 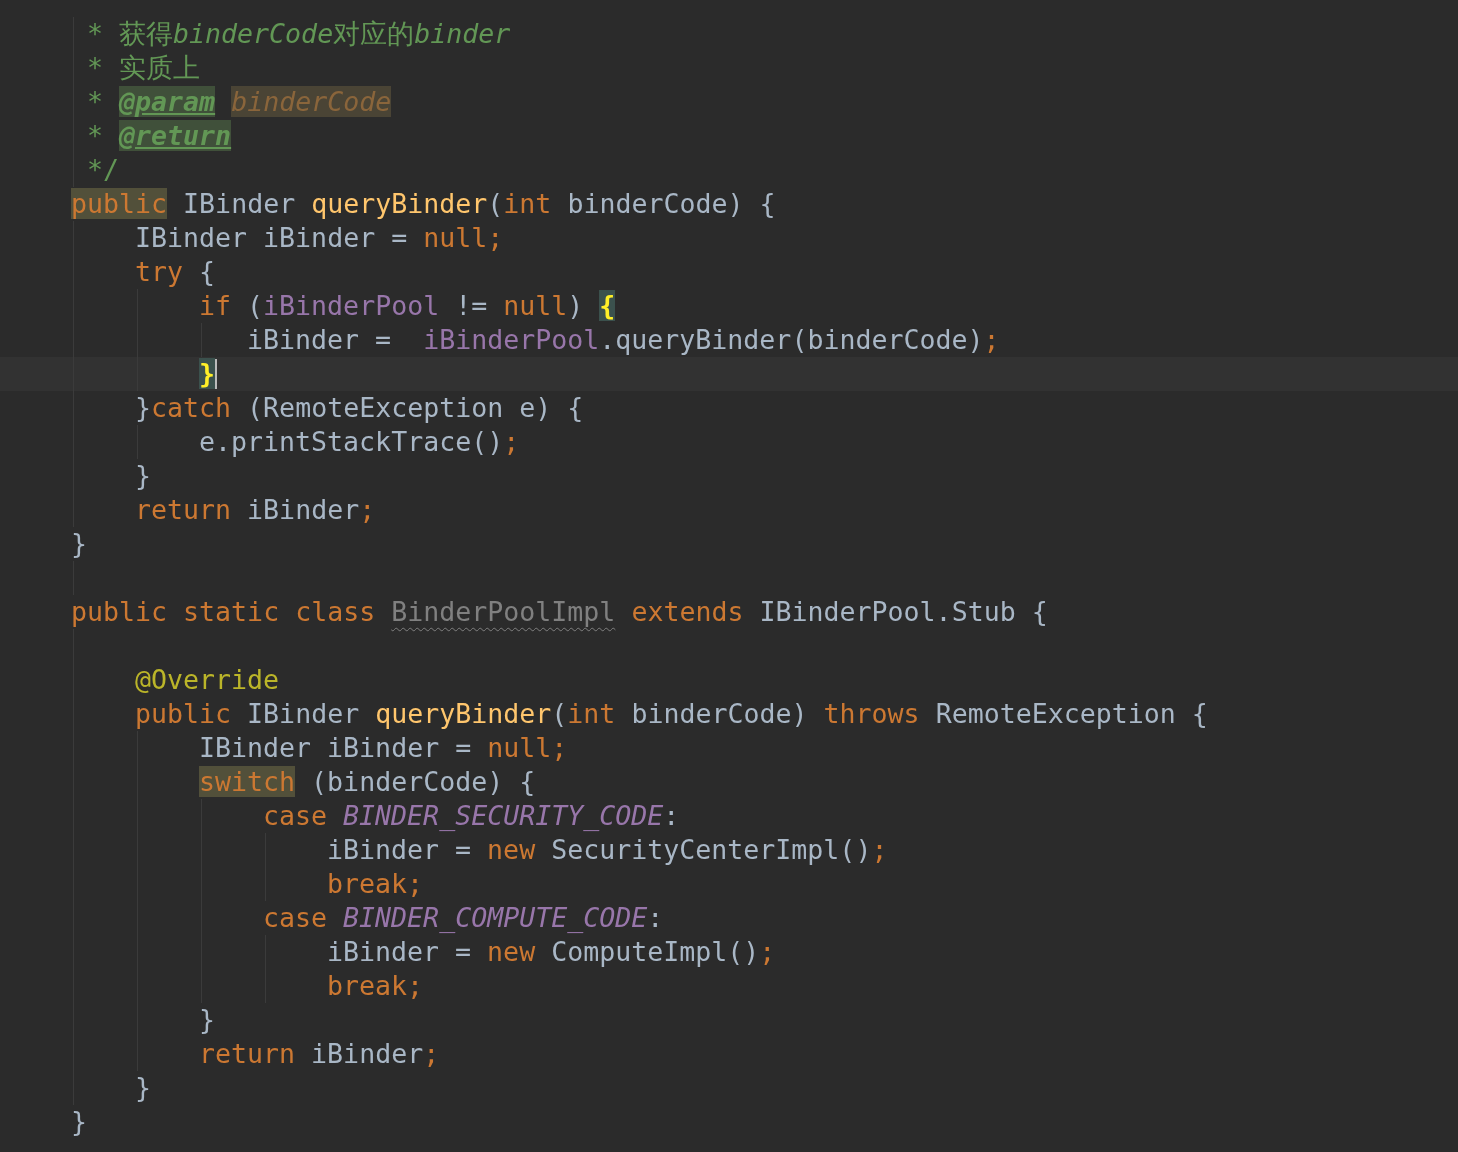 What do you see at coordinates (463, 918) in the screenshot?
I see `code-line: case BINDER_COMPUTE_CODE:` at bounding box center [463, 918].